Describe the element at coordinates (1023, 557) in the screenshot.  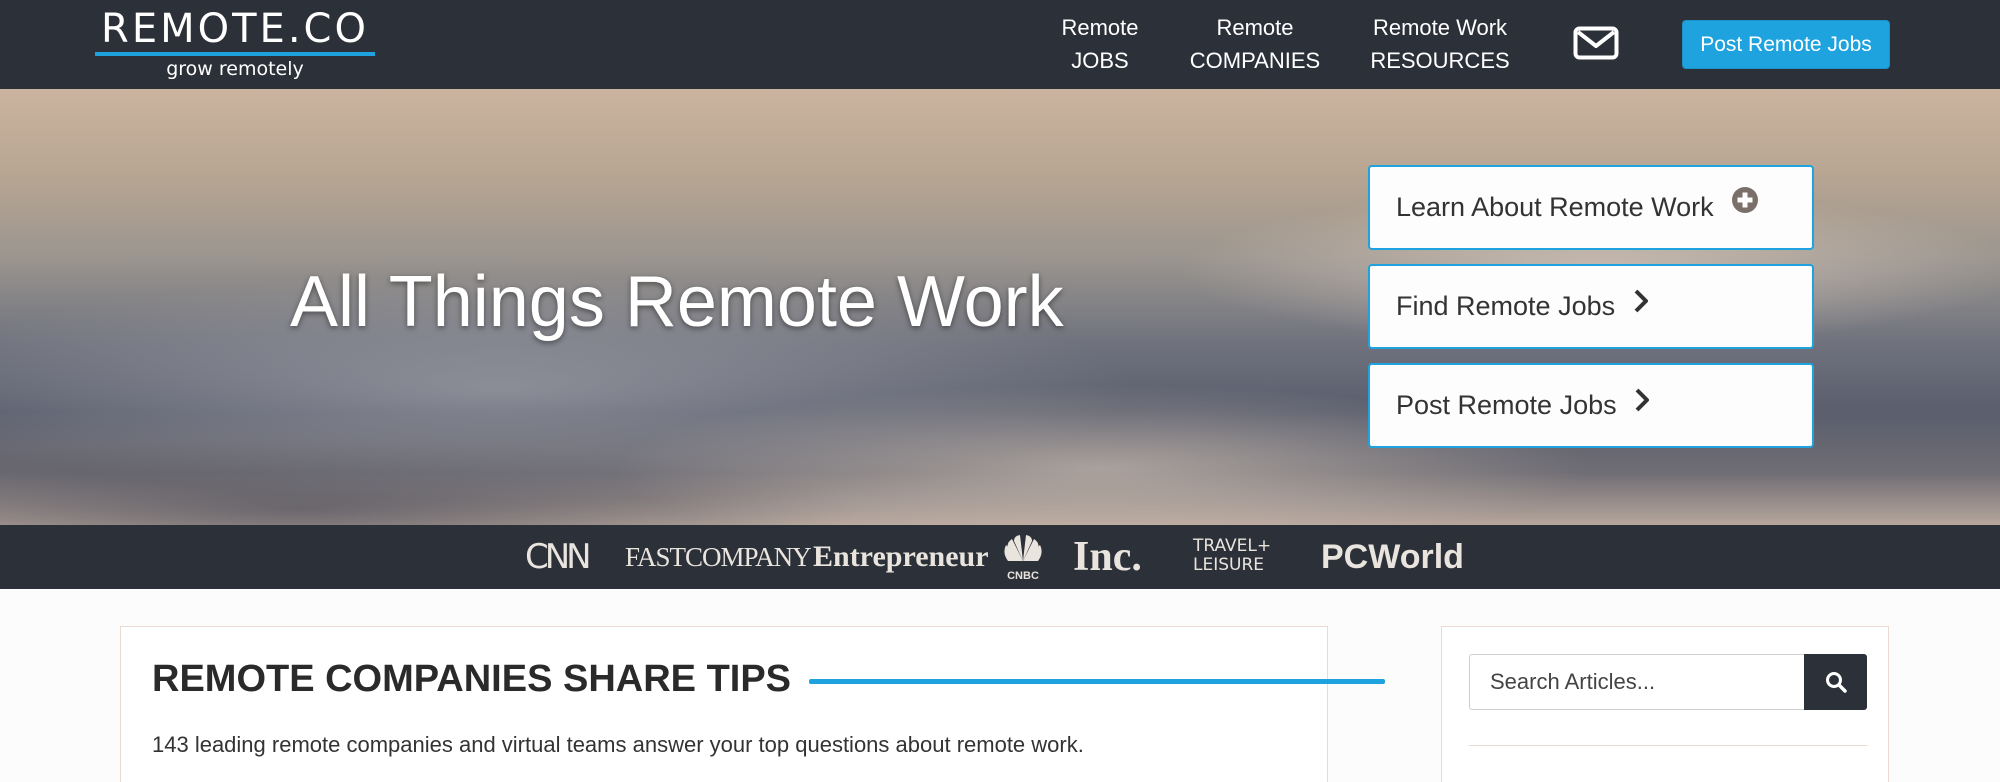
I see `cnbc-logo: CNBC` at that location.